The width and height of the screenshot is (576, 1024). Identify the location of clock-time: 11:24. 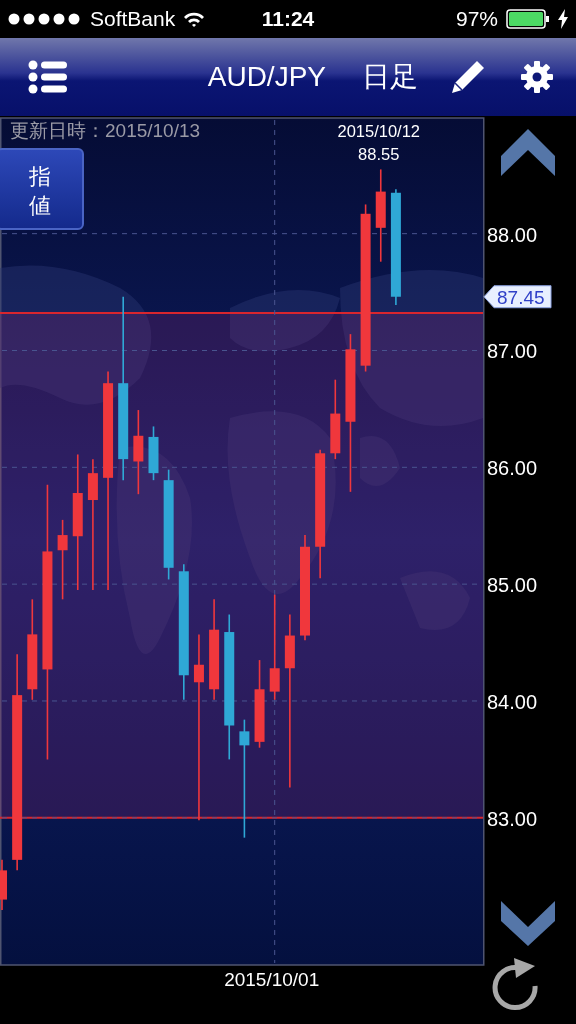
(288, 19).